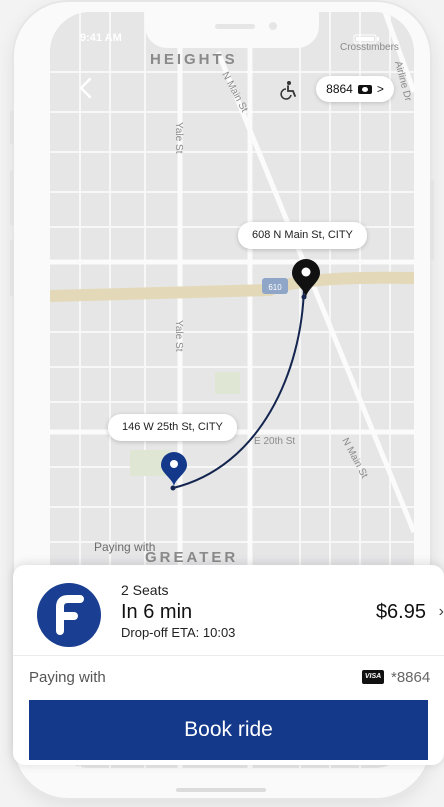  What do you see at coordinates (194, 59) in the screenshot?
I see `map-label-heights: HEIGHTS` at bounding box center [194, 59].